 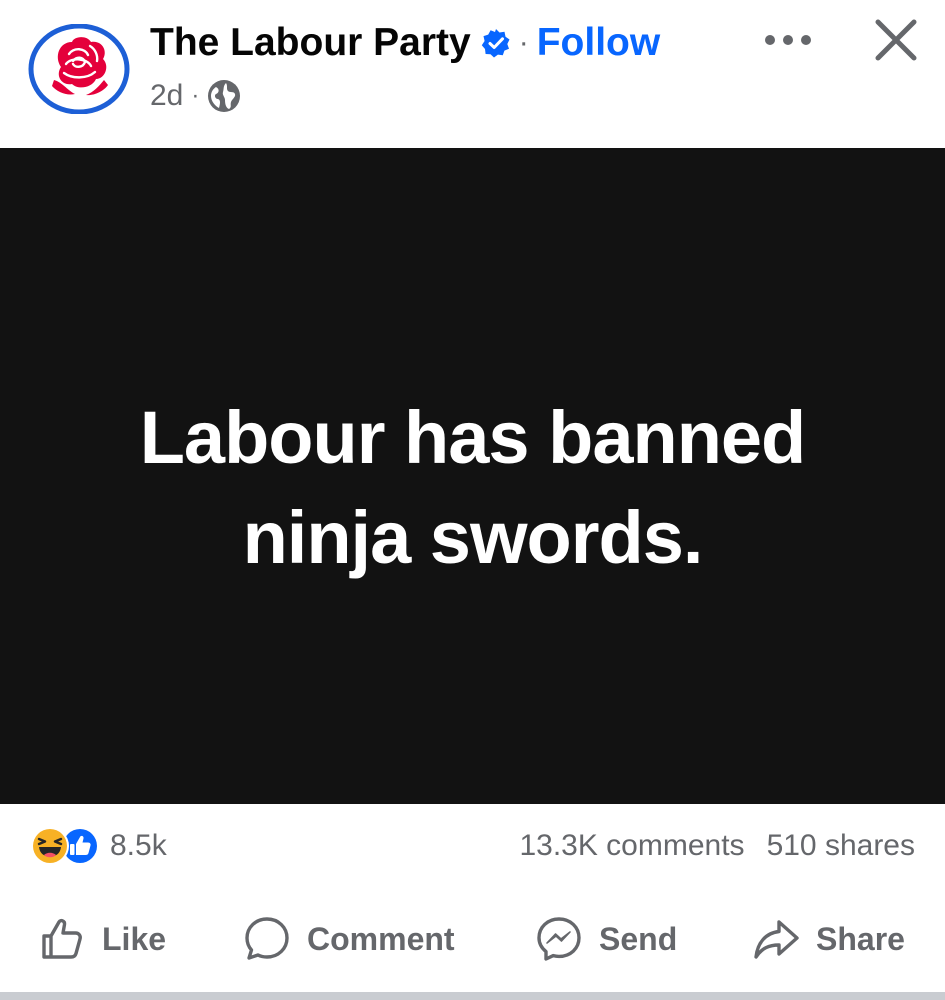 What do you see at coordinates (166, 96) in the screenshot?
I see `post-timestamp: 2d` at bounding box center [166, 96].